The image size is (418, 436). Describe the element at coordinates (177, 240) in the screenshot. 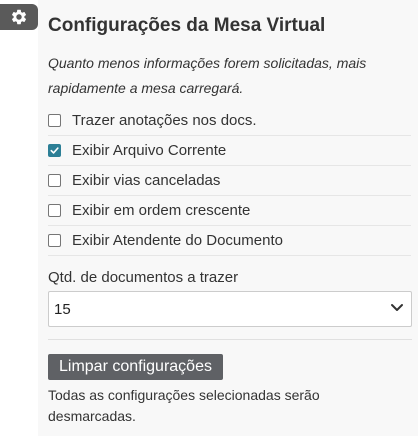

I see `option-label: Exibir Atendente do Documento` at that location.